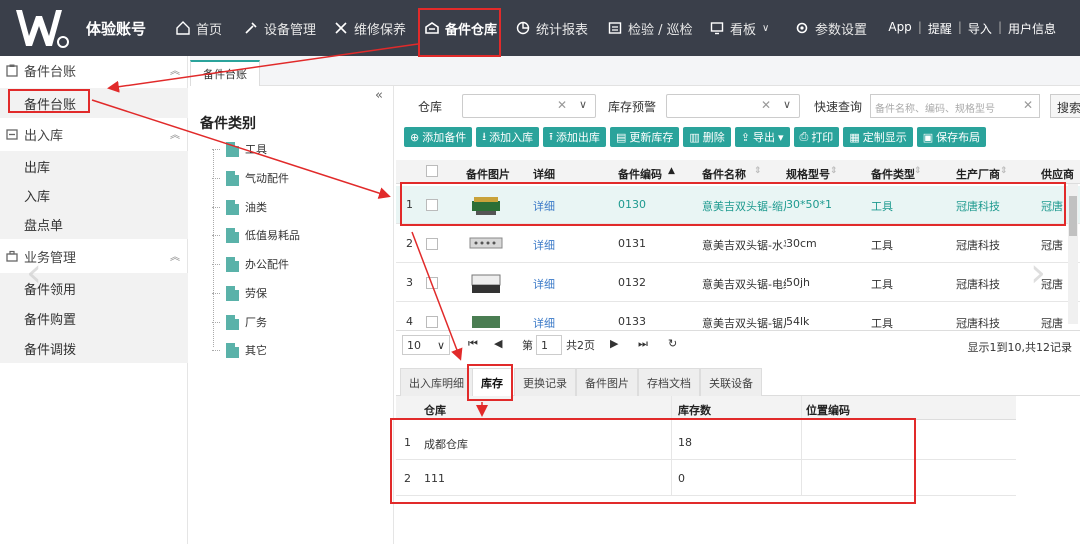 The width and height of the screenshot is (1080, 544). What do you see at coordinates (263, 68) in the screenshot?
I see `arrow-nav-to-sidebar` at bounding box center [263, 68].